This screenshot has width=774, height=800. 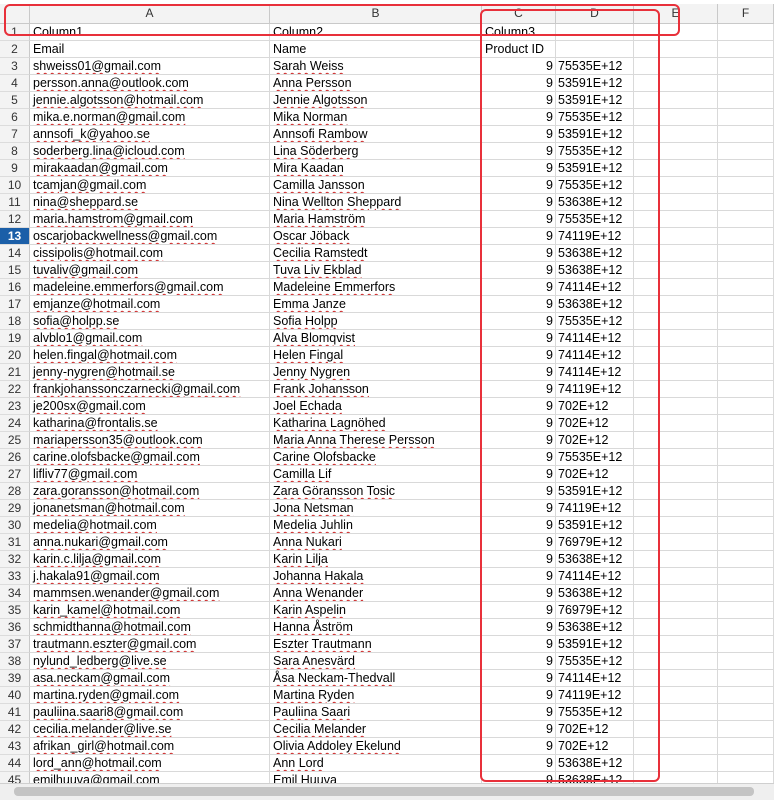 I want to click on row-header: 13, so click(x=15, y=236).